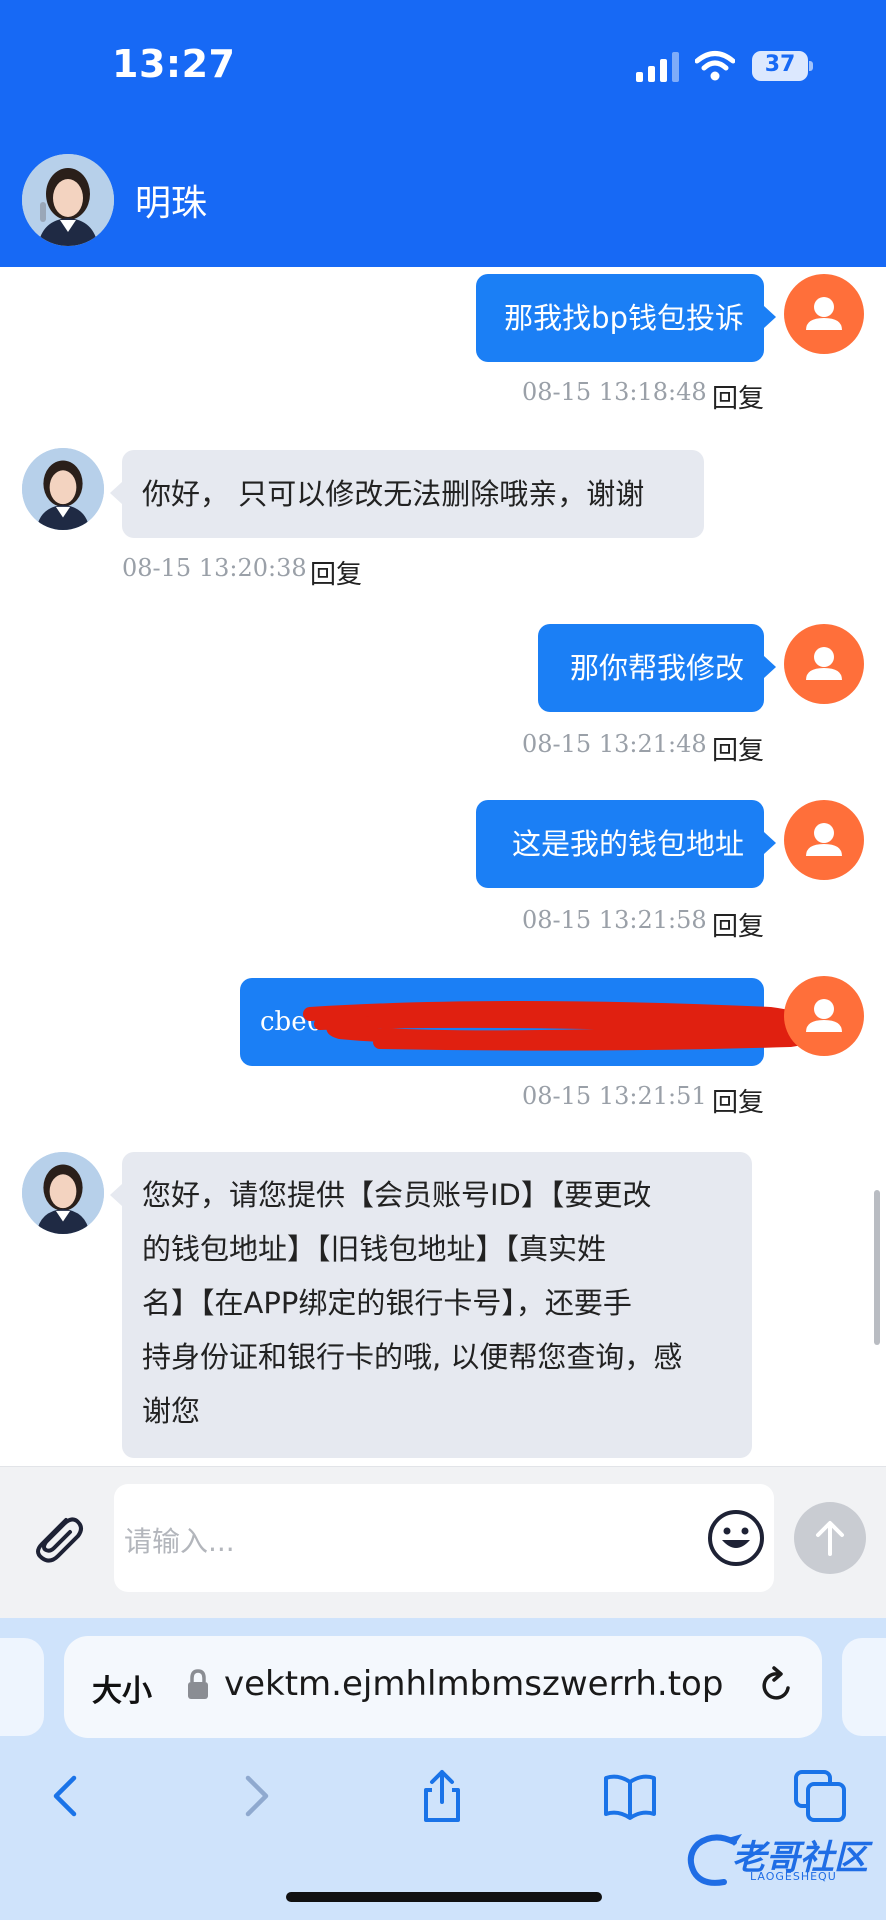  Describe the element at coordinates (198, 1684) in the screenshot. I see `lock-icon` at that location.